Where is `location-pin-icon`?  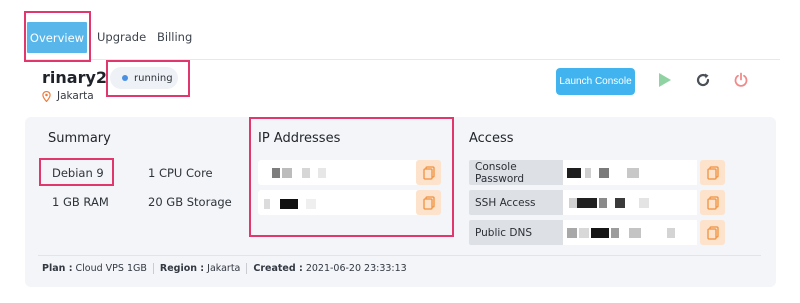
location-pin-icon is located at coordinates (46, 96).